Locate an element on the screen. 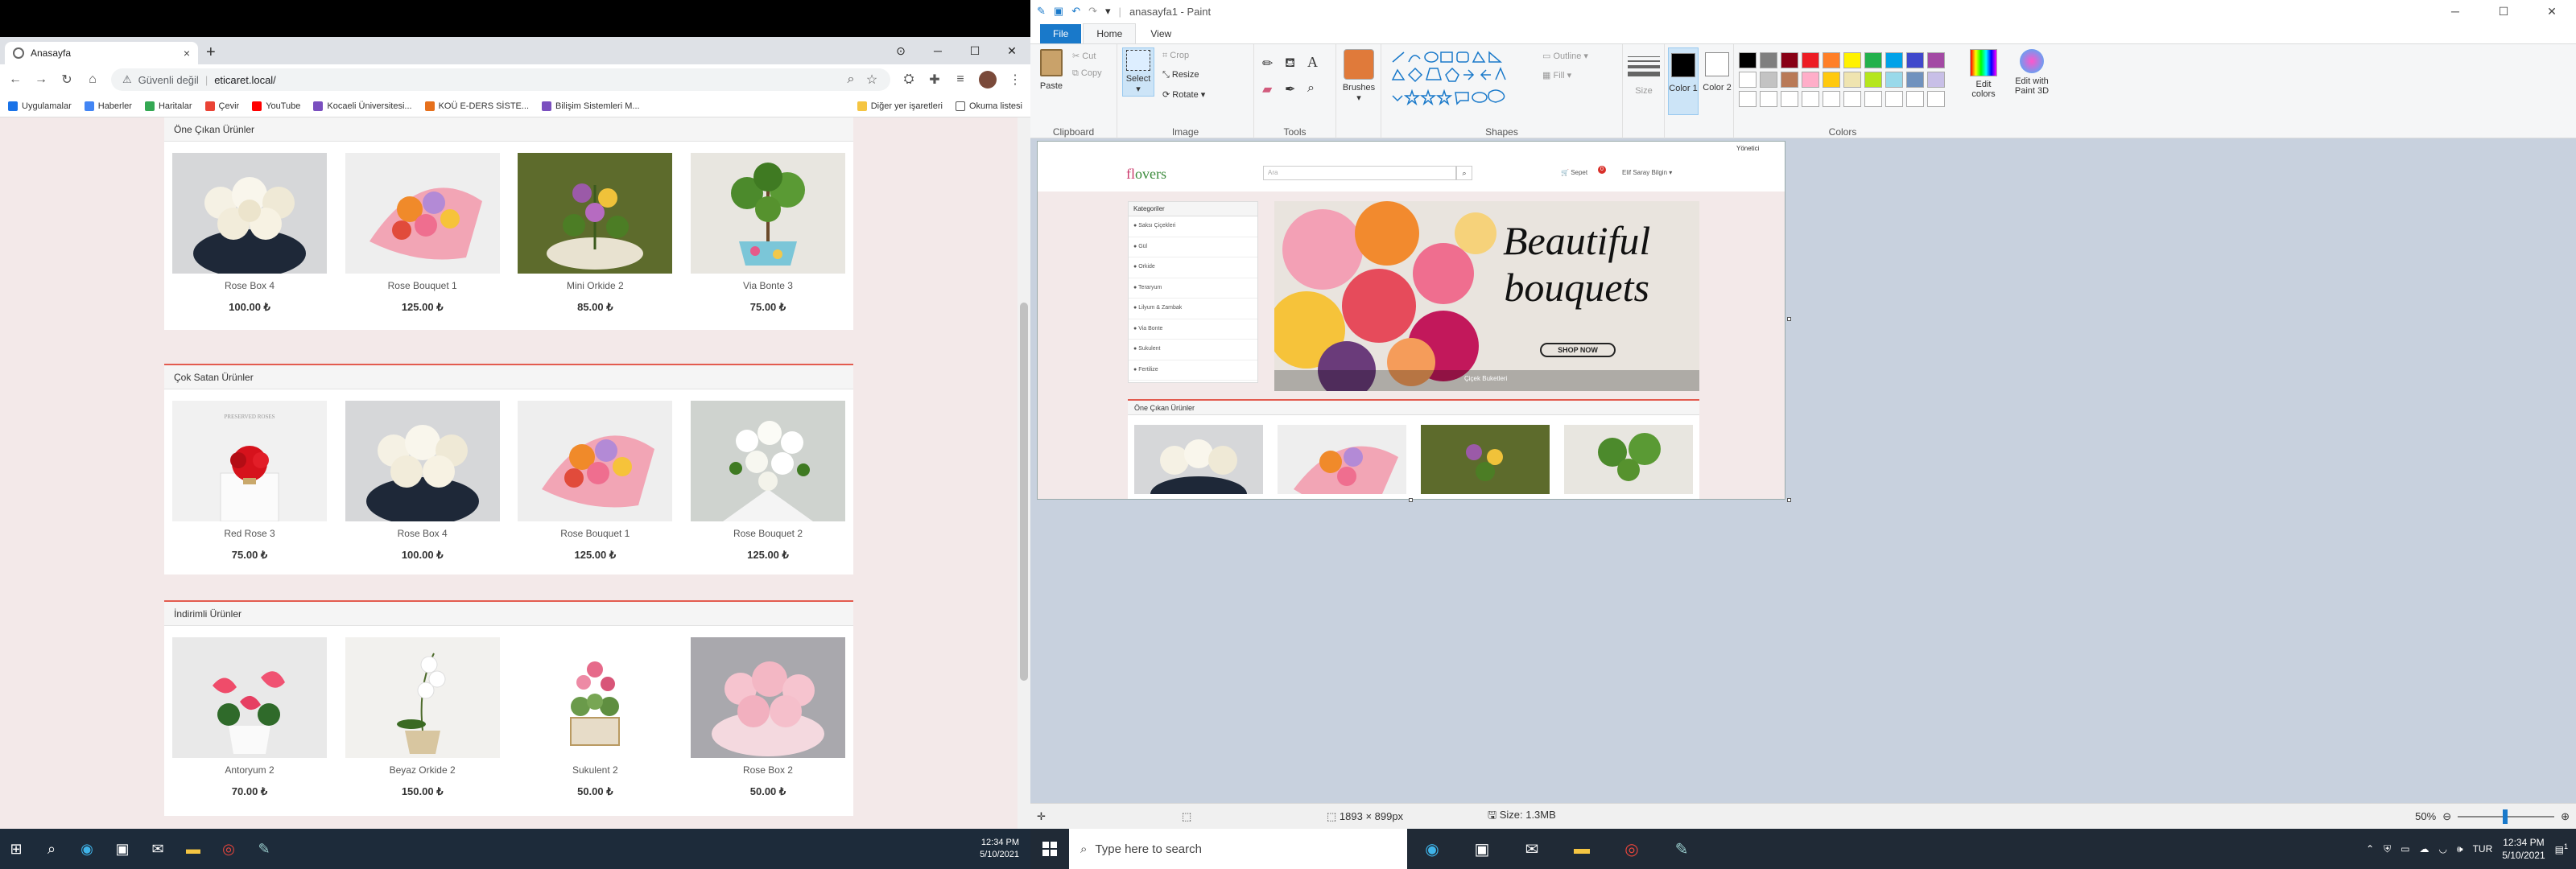  product-card: Mini Orkide 2 85.00 ₺ is located at coordinates (595, 234).